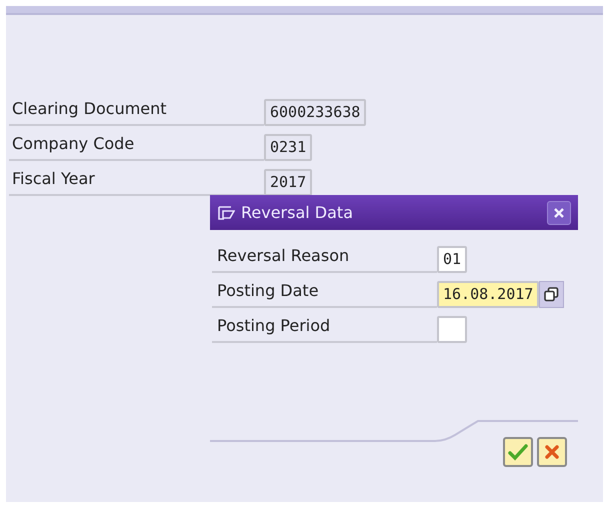  Describe the element at coordinates (136, 146) in the screenshot. I see `field-label: Company Code` at that location.